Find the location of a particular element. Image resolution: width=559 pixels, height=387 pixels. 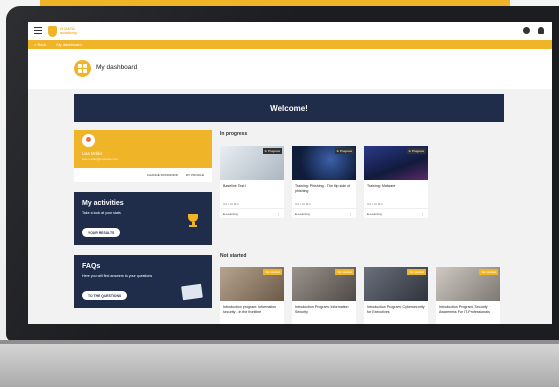

change-password-link: CHANGE PASSWORD is located at coordinates (162, 175).